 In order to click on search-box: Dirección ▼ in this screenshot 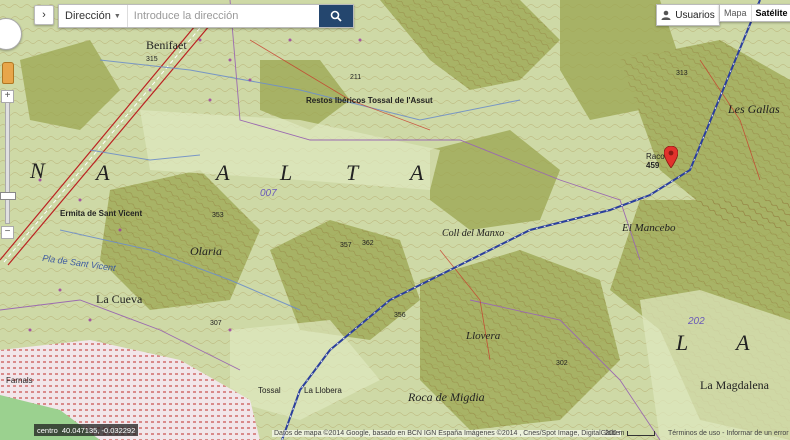, I will do `click(206, 16)`.